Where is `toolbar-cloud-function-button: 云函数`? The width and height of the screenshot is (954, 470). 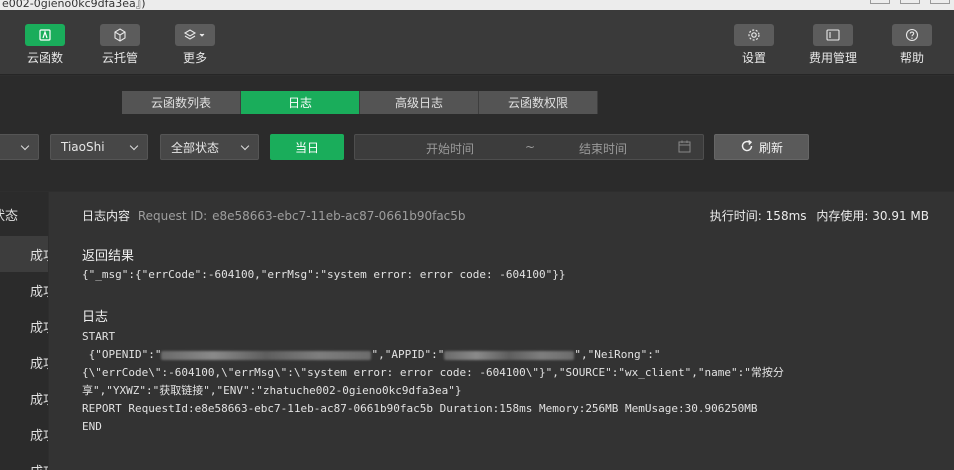 toolbar-cloud-function-button: 云函数 is located at coordinates (45, 45).